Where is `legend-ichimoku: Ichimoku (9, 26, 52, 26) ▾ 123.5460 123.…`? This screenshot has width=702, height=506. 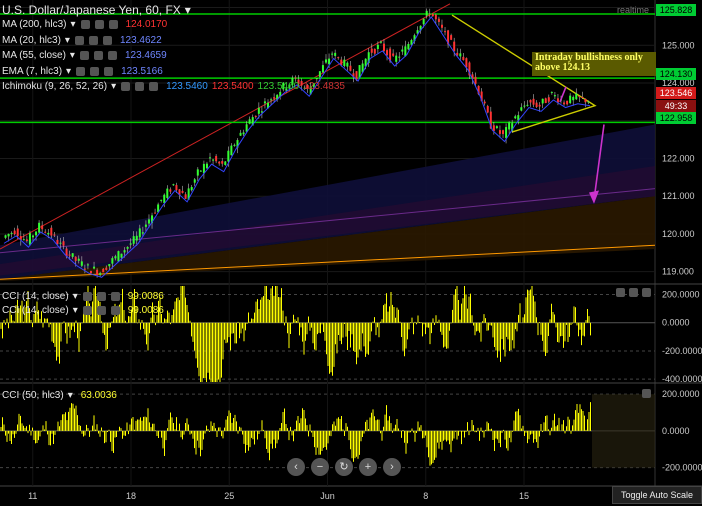
legend-ichimoku: Ichimoku (9, 26, 52, 26) ▾ 123.5460 123.… is located at coordinates (173, 86).